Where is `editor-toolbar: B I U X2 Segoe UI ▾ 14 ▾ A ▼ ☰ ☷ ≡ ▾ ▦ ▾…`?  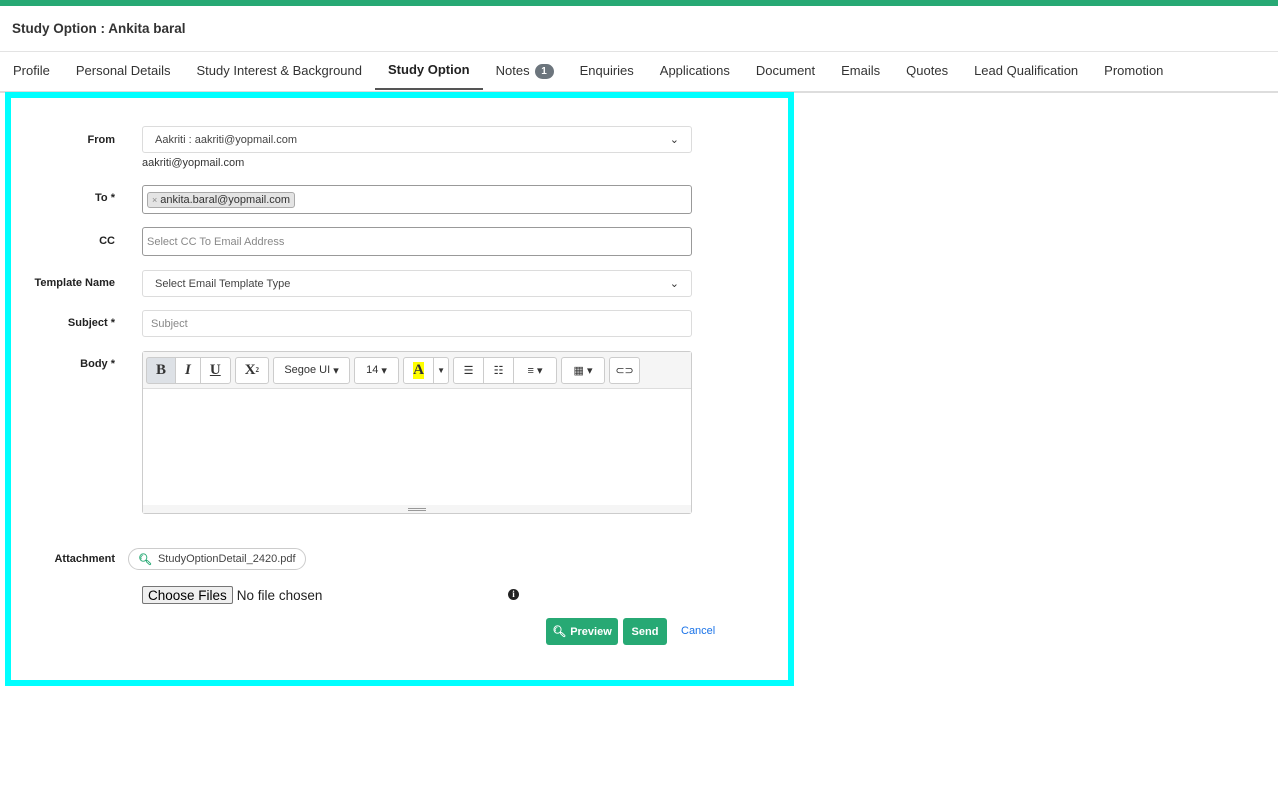 editor-toolbar: B I U X2 Segoe UI ▾ 14 ▾ A ▼ ☰ ☷ ≡ ▾ ▦ ▾… is located at coordinates (417, 370).